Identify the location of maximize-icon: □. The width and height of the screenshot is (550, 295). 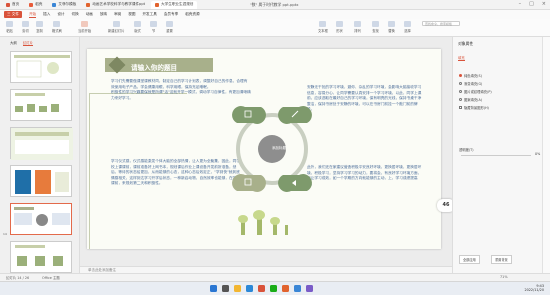
(531, 4).